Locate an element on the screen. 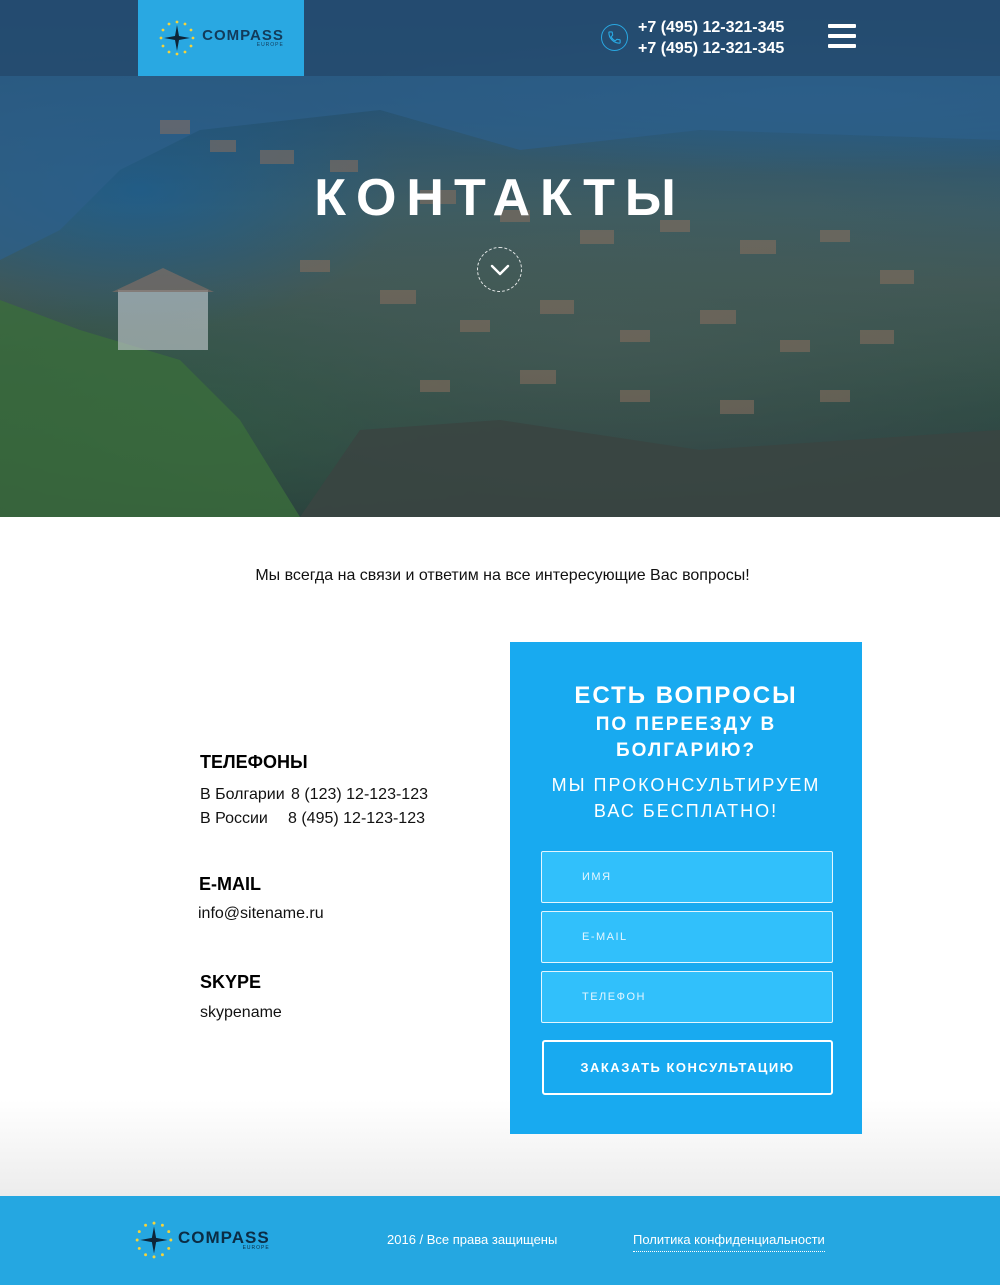 This screenshot has height=1285, width=1000. name-field-wrapper is located at coordinates (687, 877).